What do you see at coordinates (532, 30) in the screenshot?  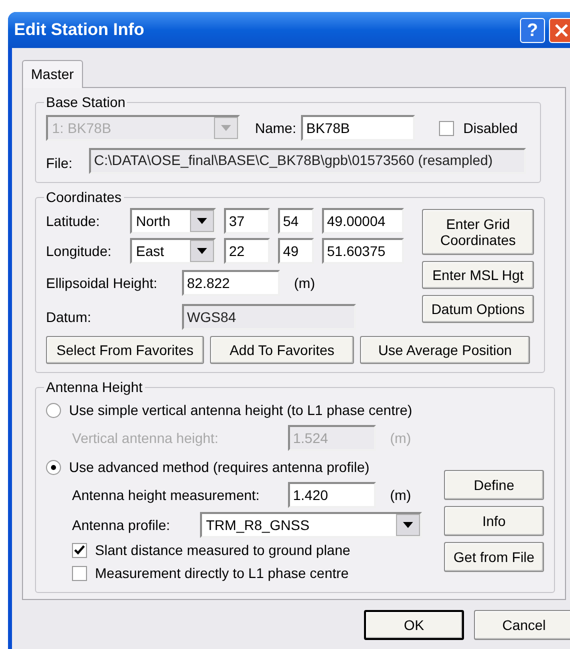 I see `help-button: ?` at bounding box center [532, 30].